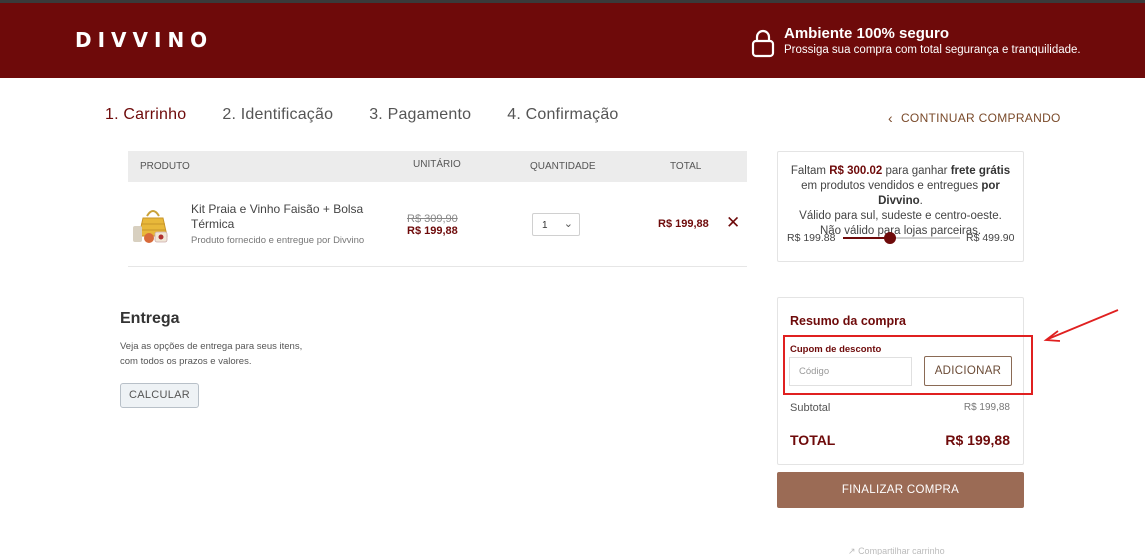  I want to click on secure-title: Ambiente 100% seguro, so click(867, 33).